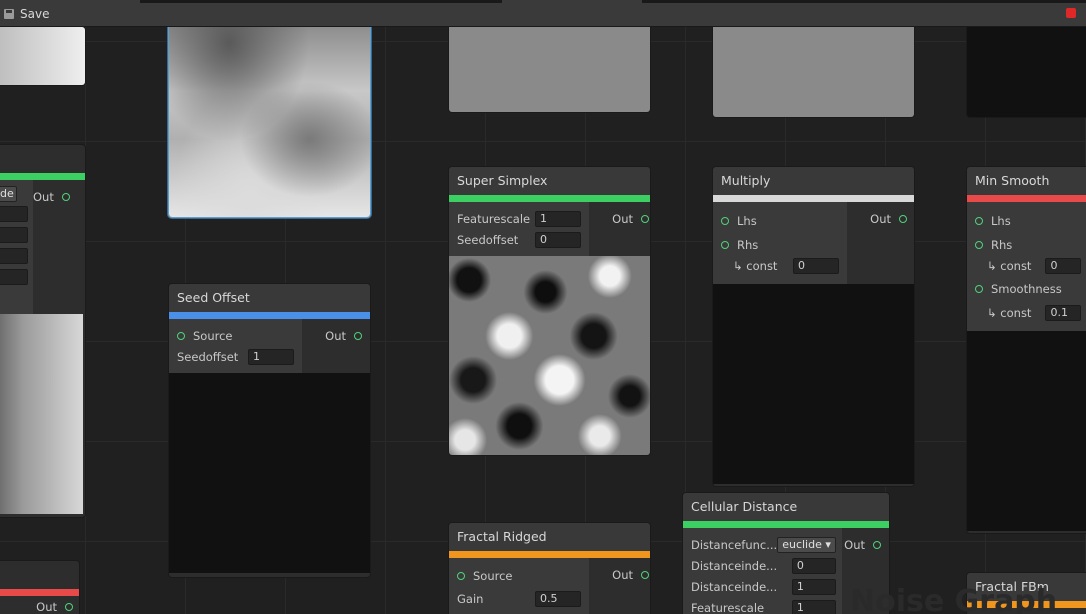  What do you see at coordinates (549, 537) in the screenshot?
I see `node-title: Fractal Ridged` at bounding box center [549, 537].